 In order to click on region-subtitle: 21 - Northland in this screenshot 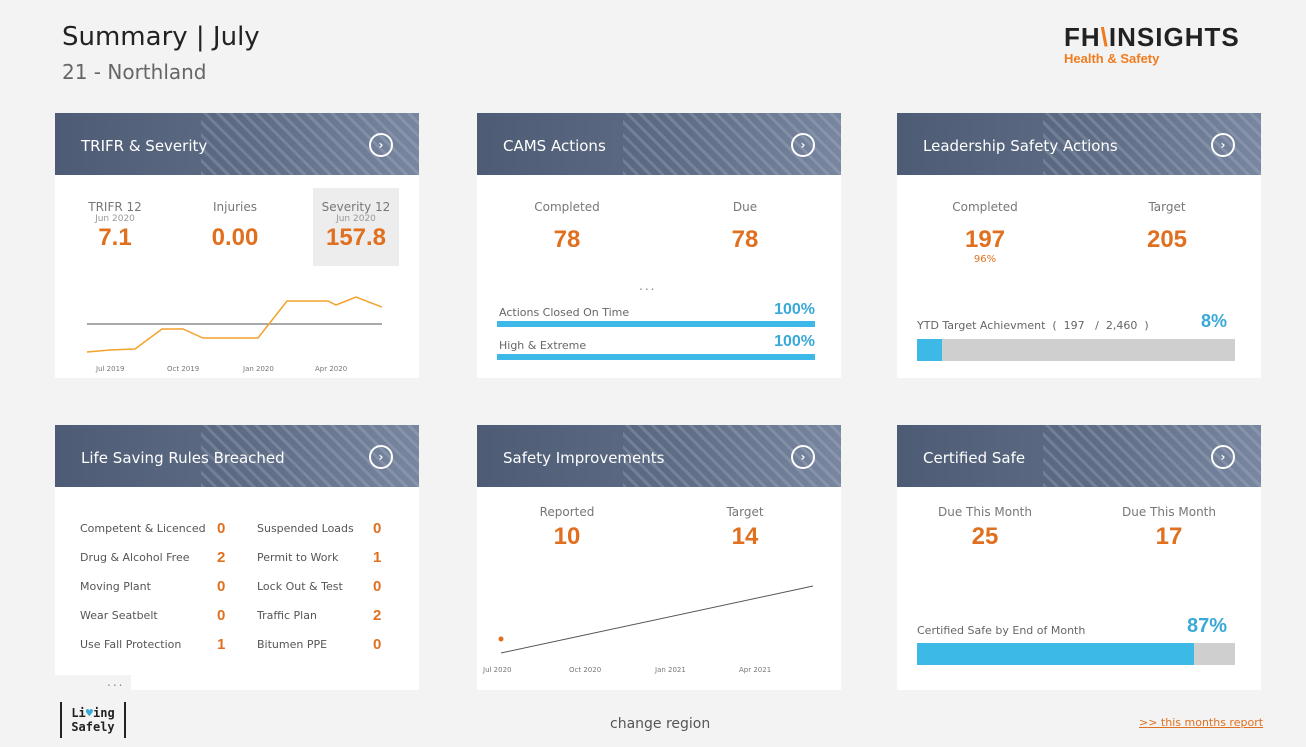, I will do `click(134, 72)`.